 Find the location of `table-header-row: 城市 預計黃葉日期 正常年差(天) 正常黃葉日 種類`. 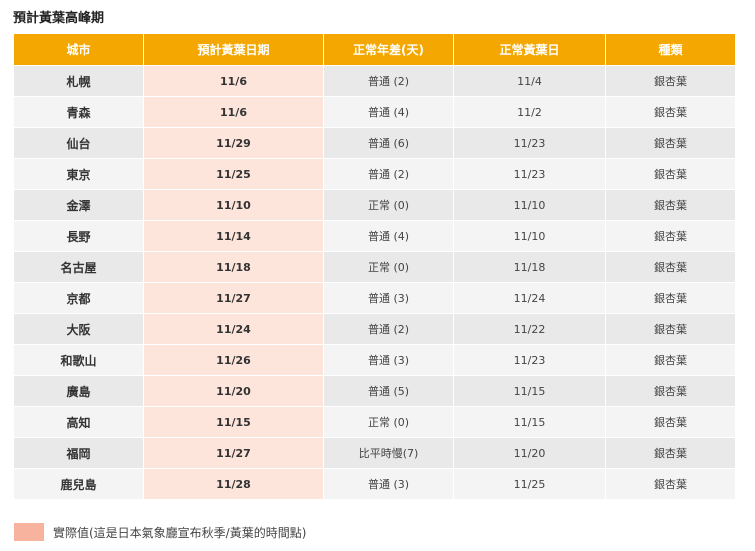

table-header-row: 城市 預計黃葉日期 正常年差(天) 正常黃葉日 種類 is located at coordinates (374, 49).